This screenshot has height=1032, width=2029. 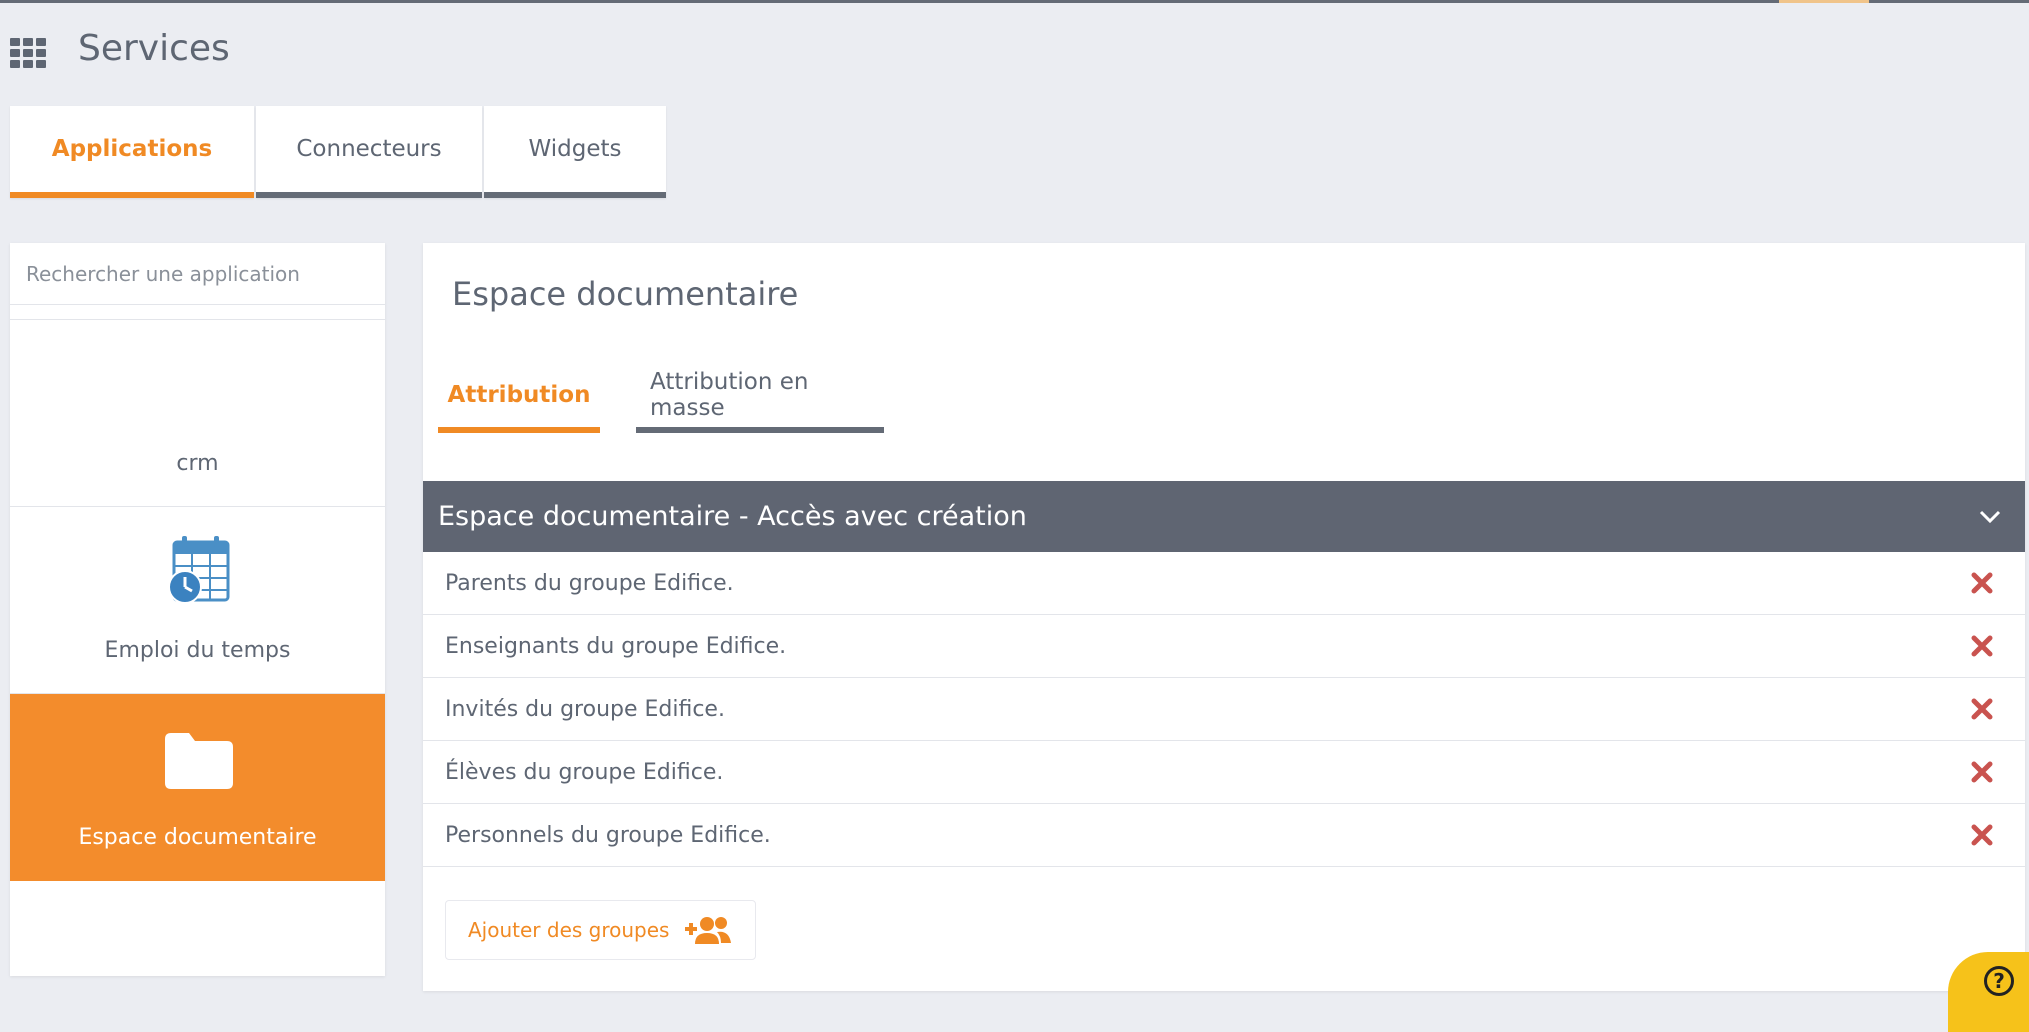 I want to click on list-divider, so click(x=197, y=312).